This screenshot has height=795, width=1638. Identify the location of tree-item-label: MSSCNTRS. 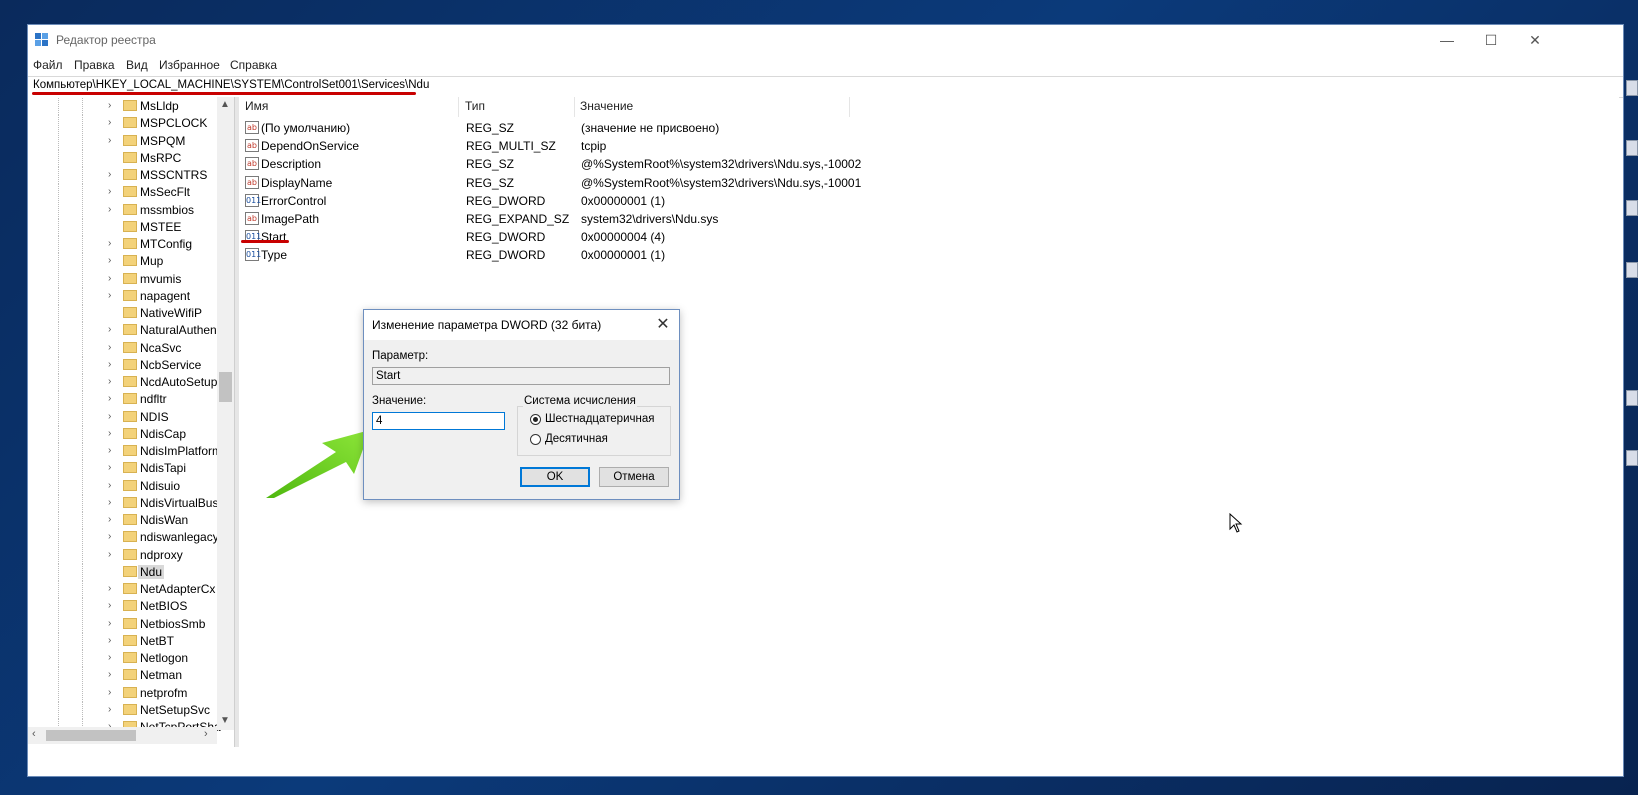
(173, 175).